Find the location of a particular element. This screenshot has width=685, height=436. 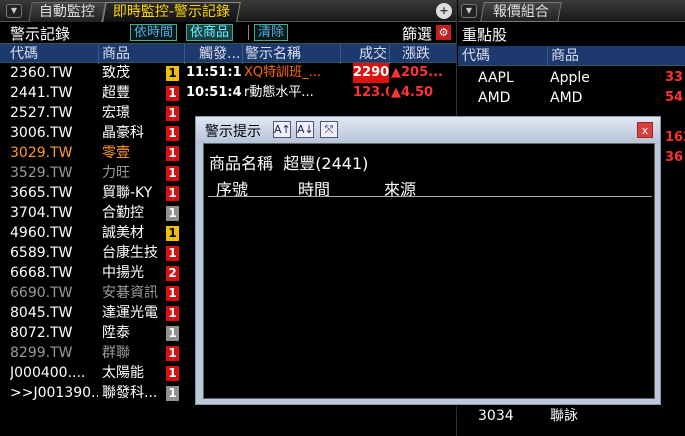

stock-code: 6589.TW is located at coordinates (41, 253).